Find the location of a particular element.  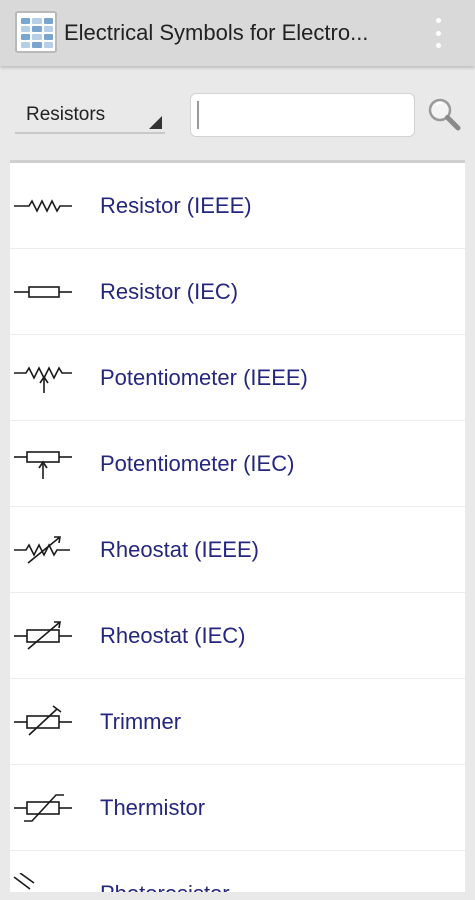

list-item: Resistor (IEC) is located at coordinates (237, 292).